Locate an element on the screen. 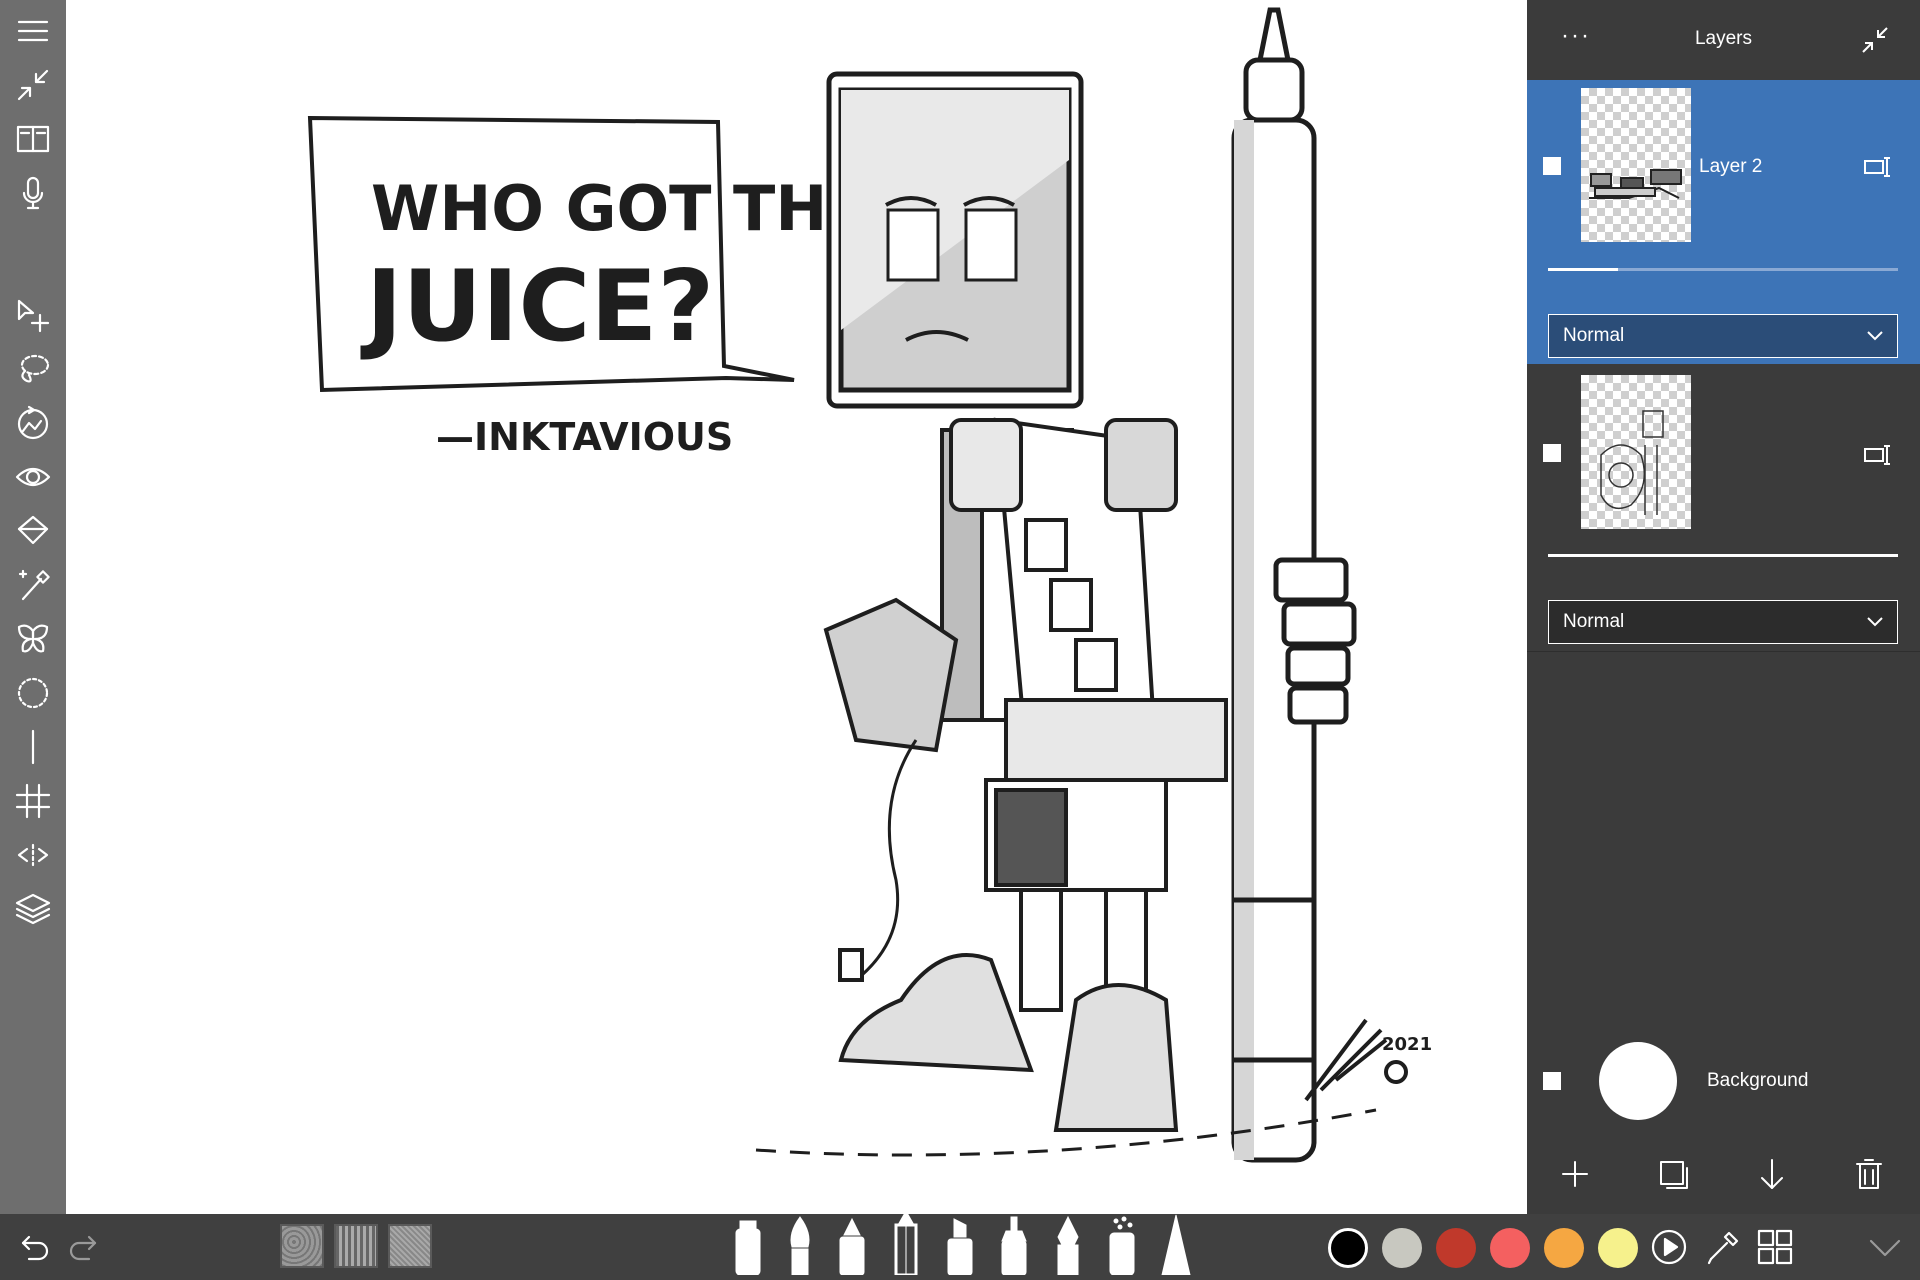 The width and height of the screenshot is (1920, 1280). add-layer-icon is located at coordinates (1575, 1174).